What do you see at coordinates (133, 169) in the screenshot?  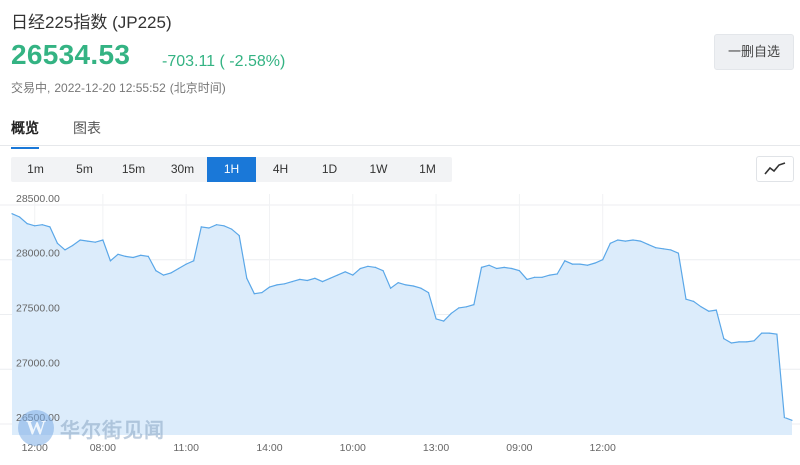 I see `period-15m: 15m` at bounding box center [133, 169].